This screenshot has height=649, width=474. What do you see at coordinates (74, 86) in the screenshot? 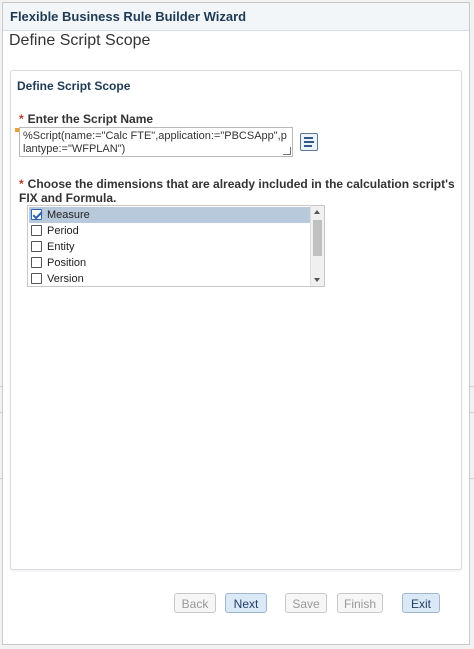
I see `panel-header: Define Script Scope` at bounding box center [74, 86].